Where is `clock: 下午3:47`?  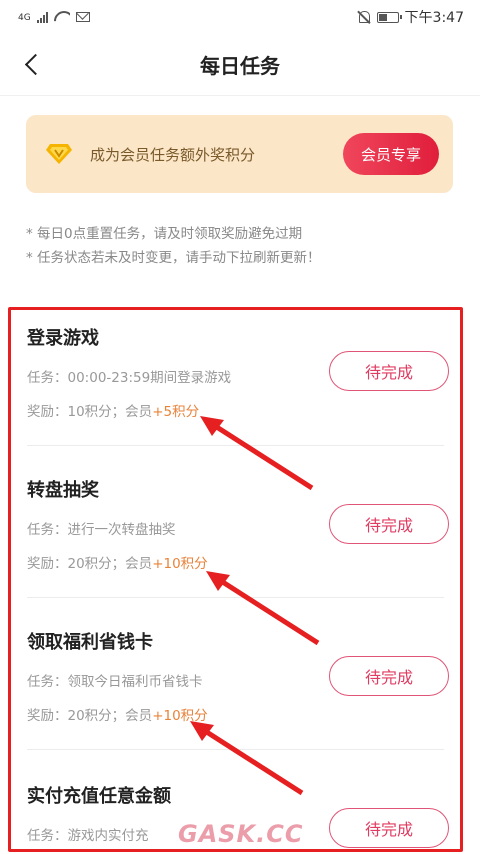 clock: 下午3:47 is located at coordinates (434, 18).